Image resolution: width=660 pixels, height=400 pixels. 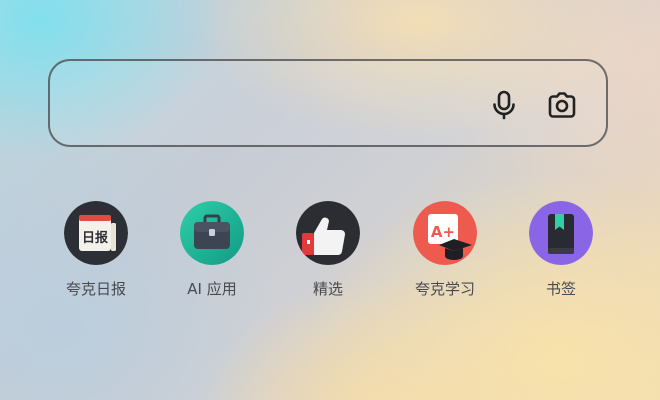 I want to click on shortcut-label: 夸克日报, so click(x=95, y=289).